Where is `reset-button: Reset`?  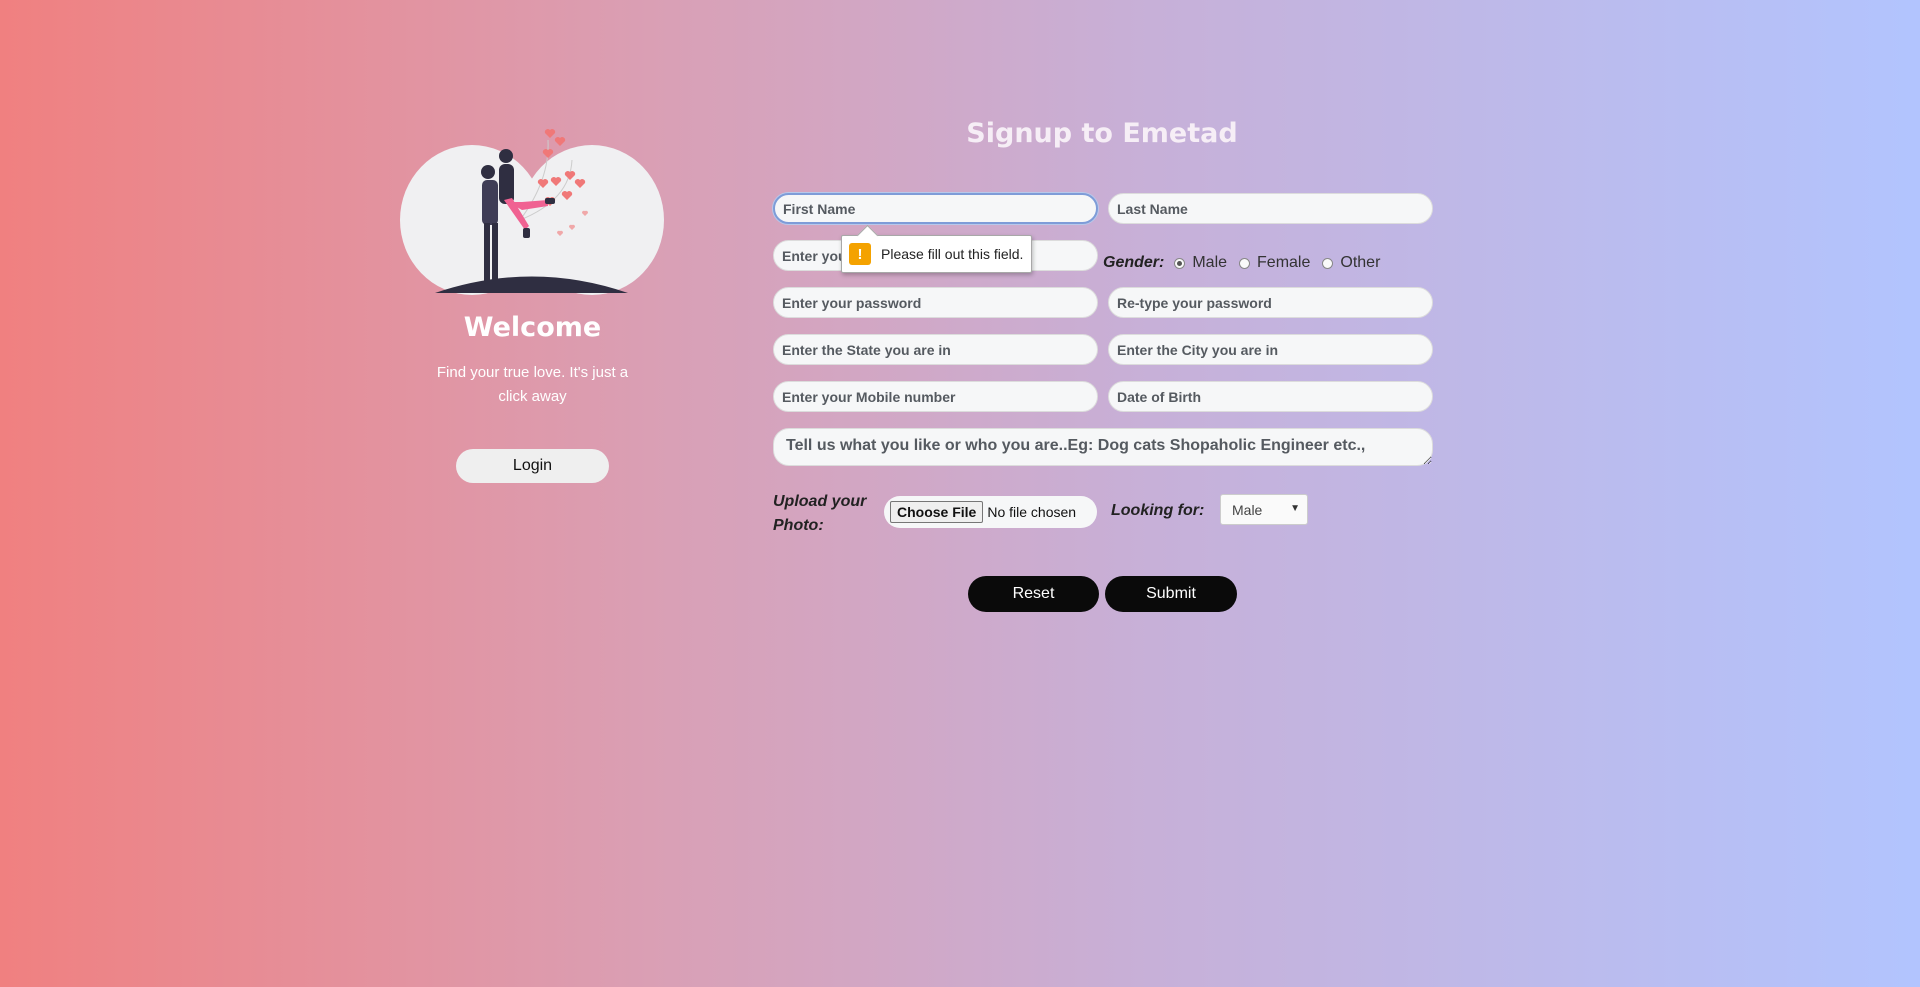 reset-button: Reset is located at coordinates (1033, 594).